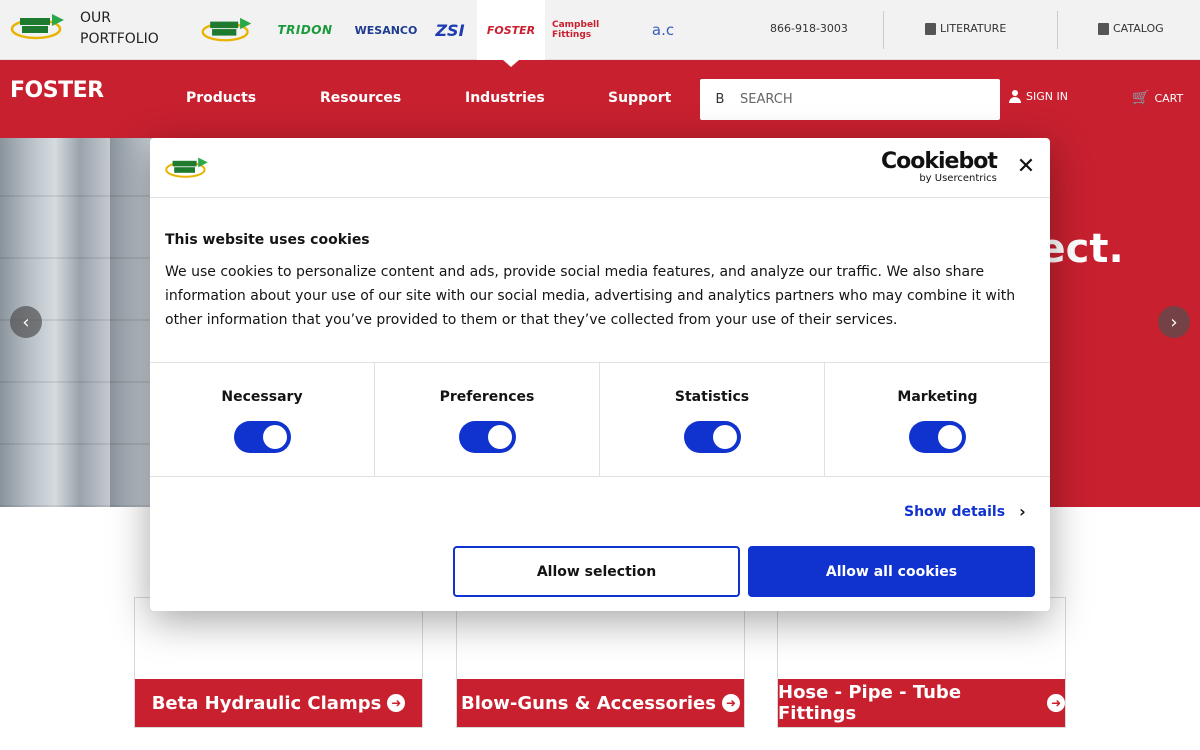  What do you see at coordinates (663, 30) in the screenshot?
I see `brand-acl: a.c` at bounding box center [663, 30].